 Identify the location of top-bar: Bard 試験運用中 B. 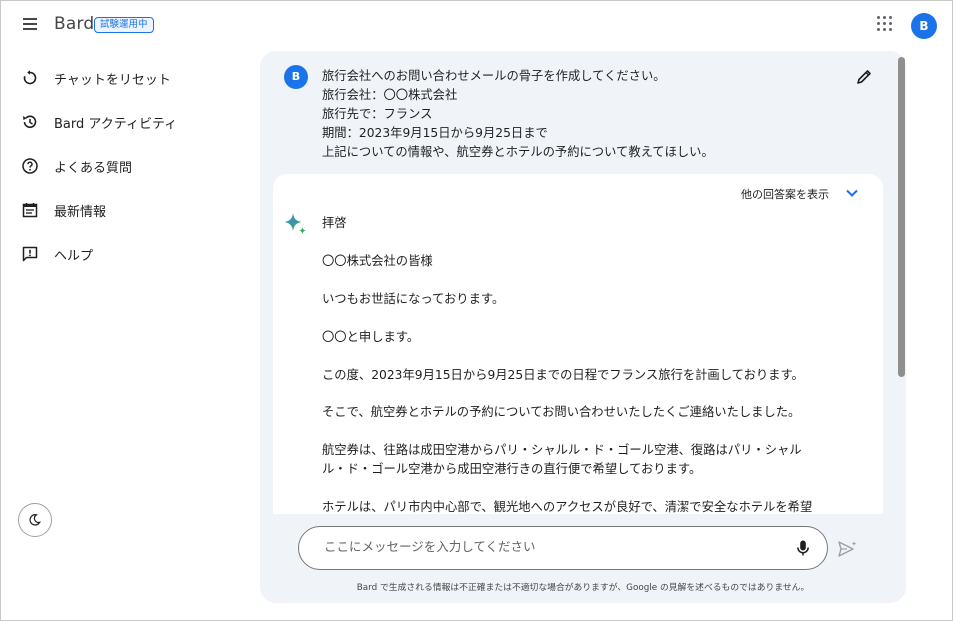
(476, 25).